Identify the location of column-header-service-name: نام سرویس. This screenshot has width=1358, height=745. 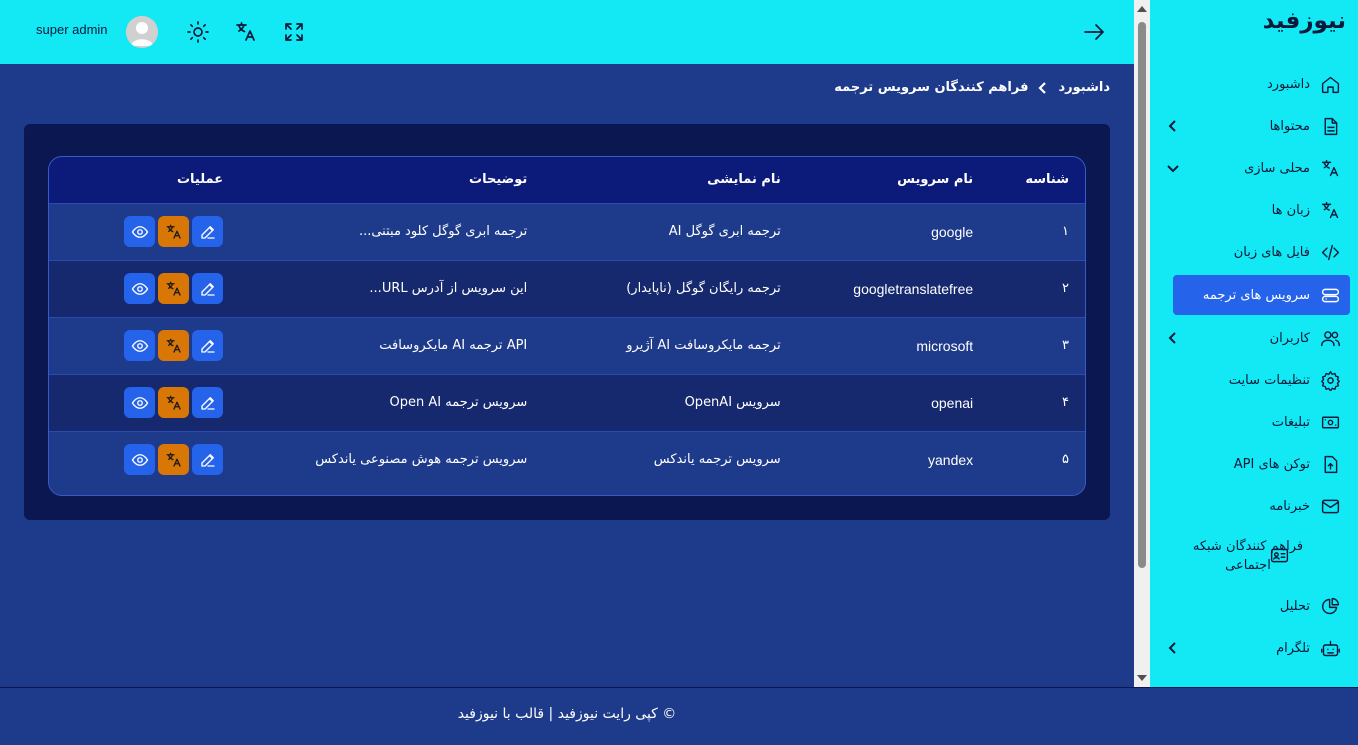
(893, 180).